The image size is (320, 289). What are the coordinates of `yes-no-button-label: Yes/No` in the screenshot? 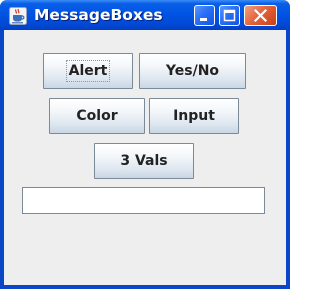 It's located at (192, 71).